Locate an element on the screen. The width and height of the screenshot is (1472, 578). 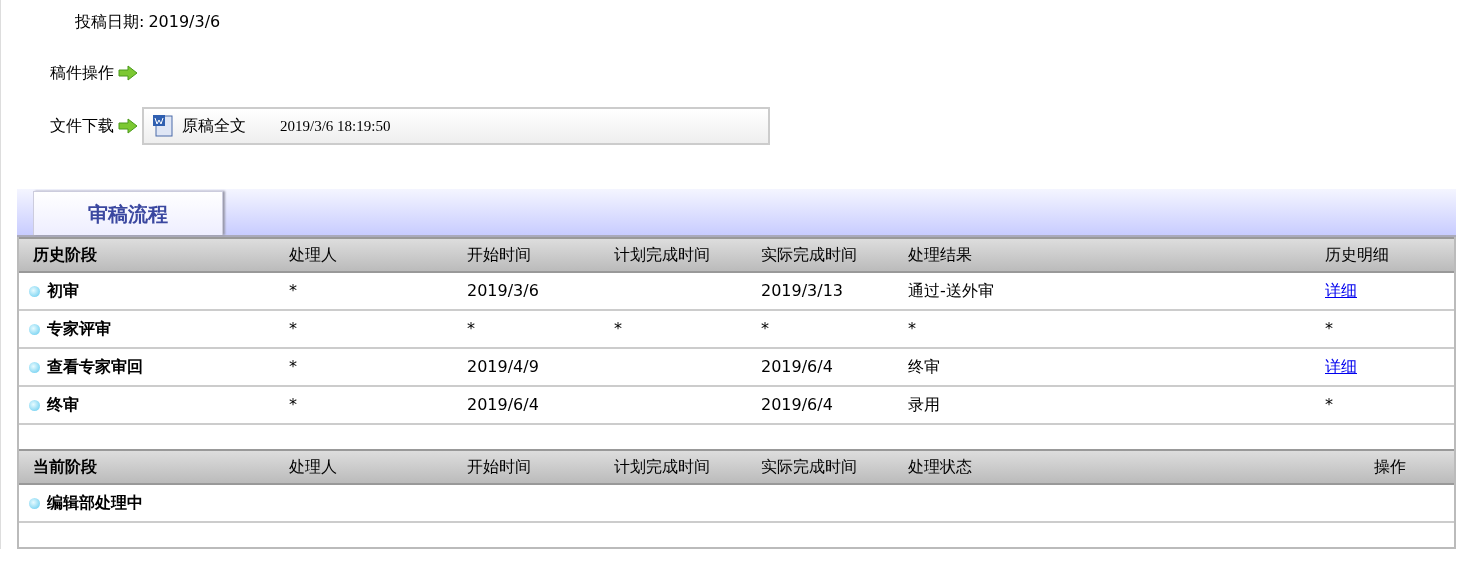
stage-name: 初审 is located at coordinates (63, 291).